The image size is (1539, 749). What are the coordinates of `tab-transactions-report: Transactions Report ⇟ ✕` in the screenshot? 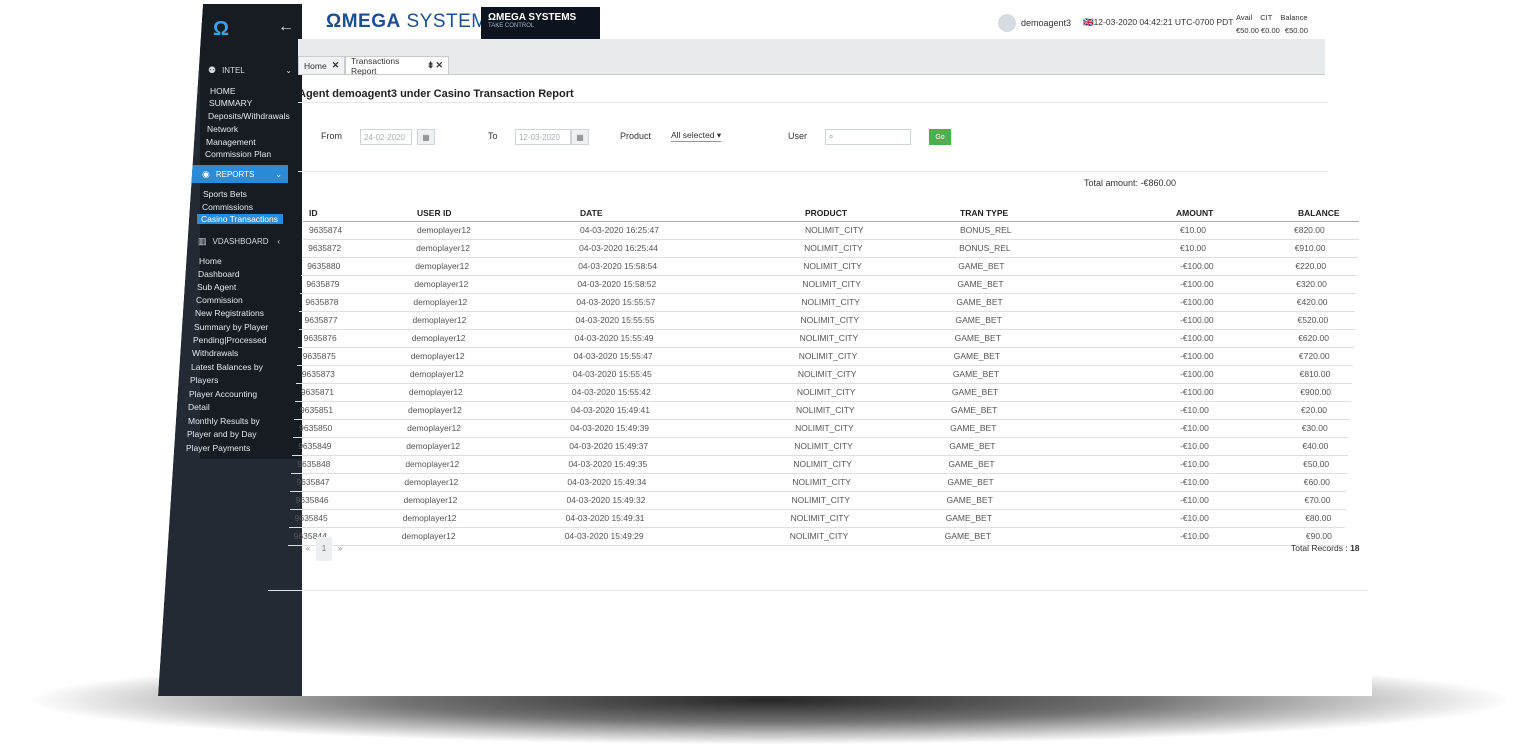 It's located at (397, 66).